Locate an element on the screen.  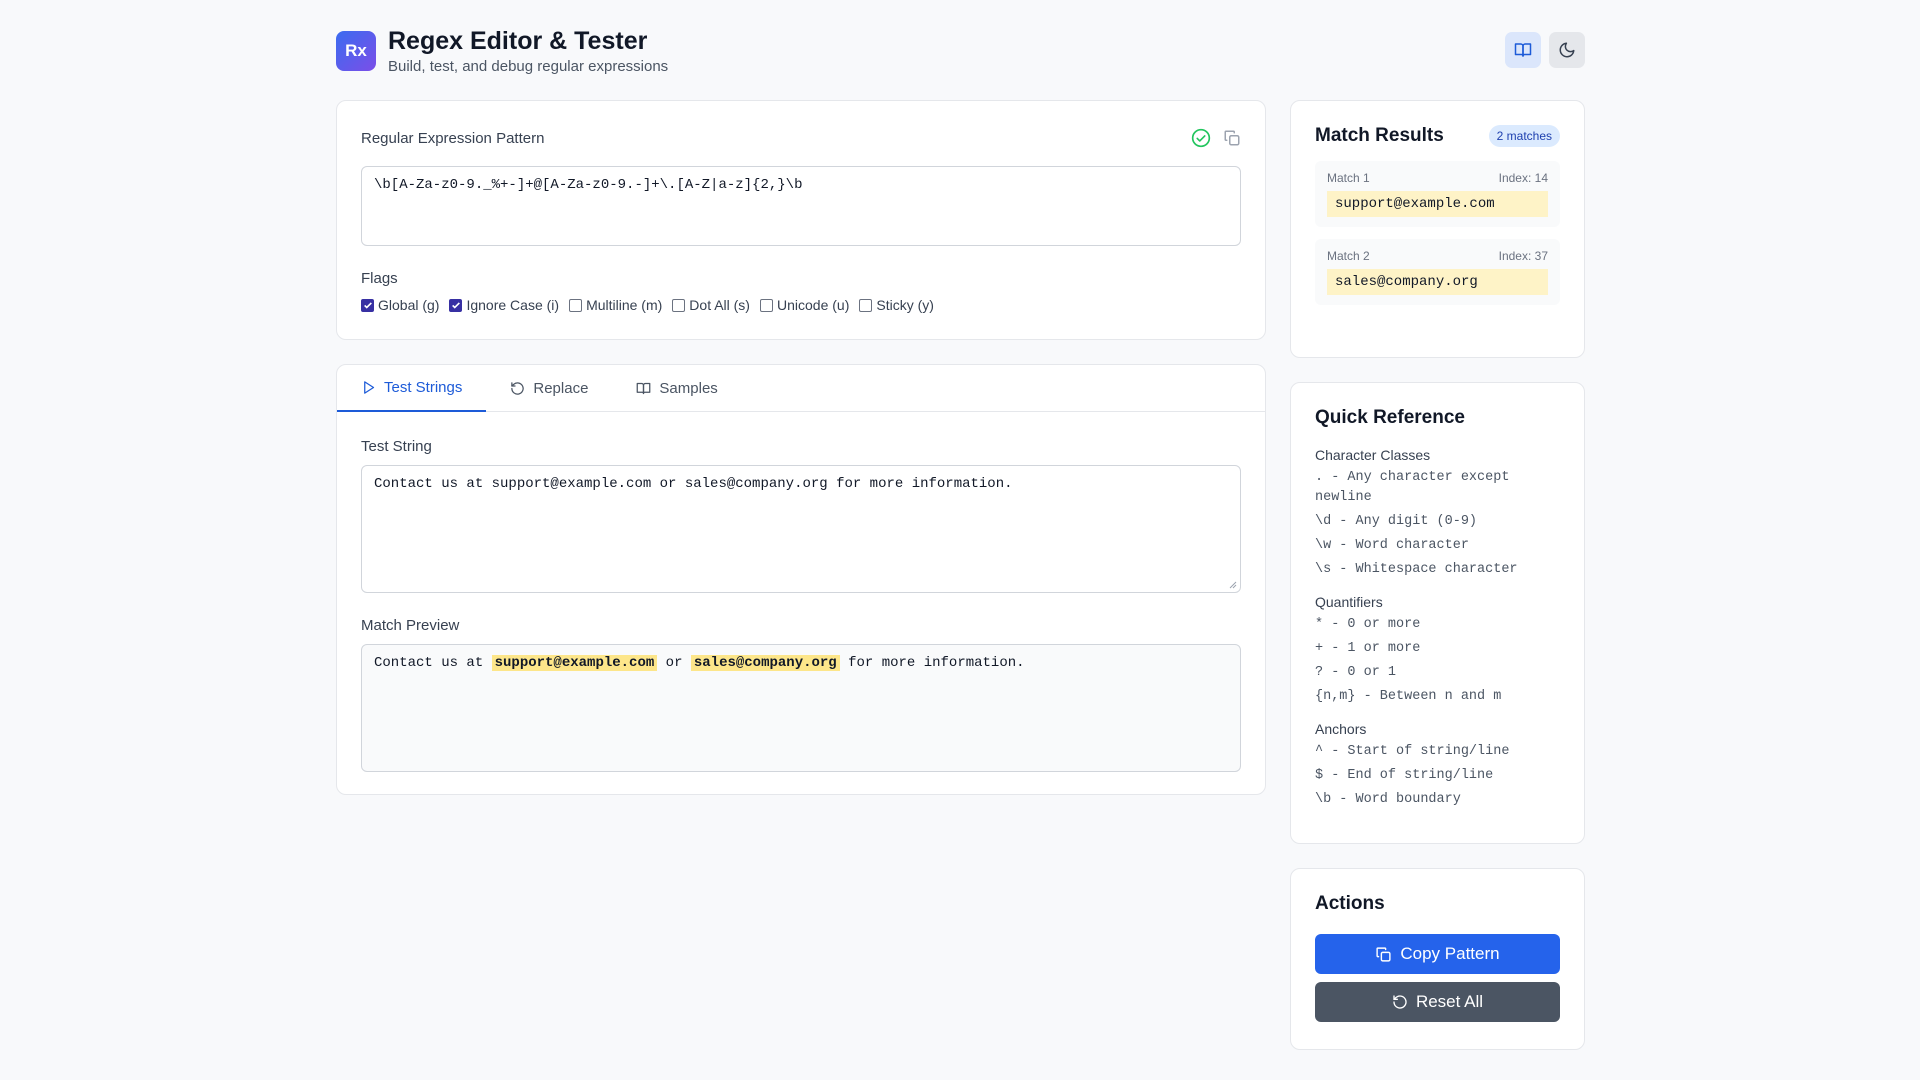
ref-item: \b - Word boundary is located at coordinates (1388, 799).